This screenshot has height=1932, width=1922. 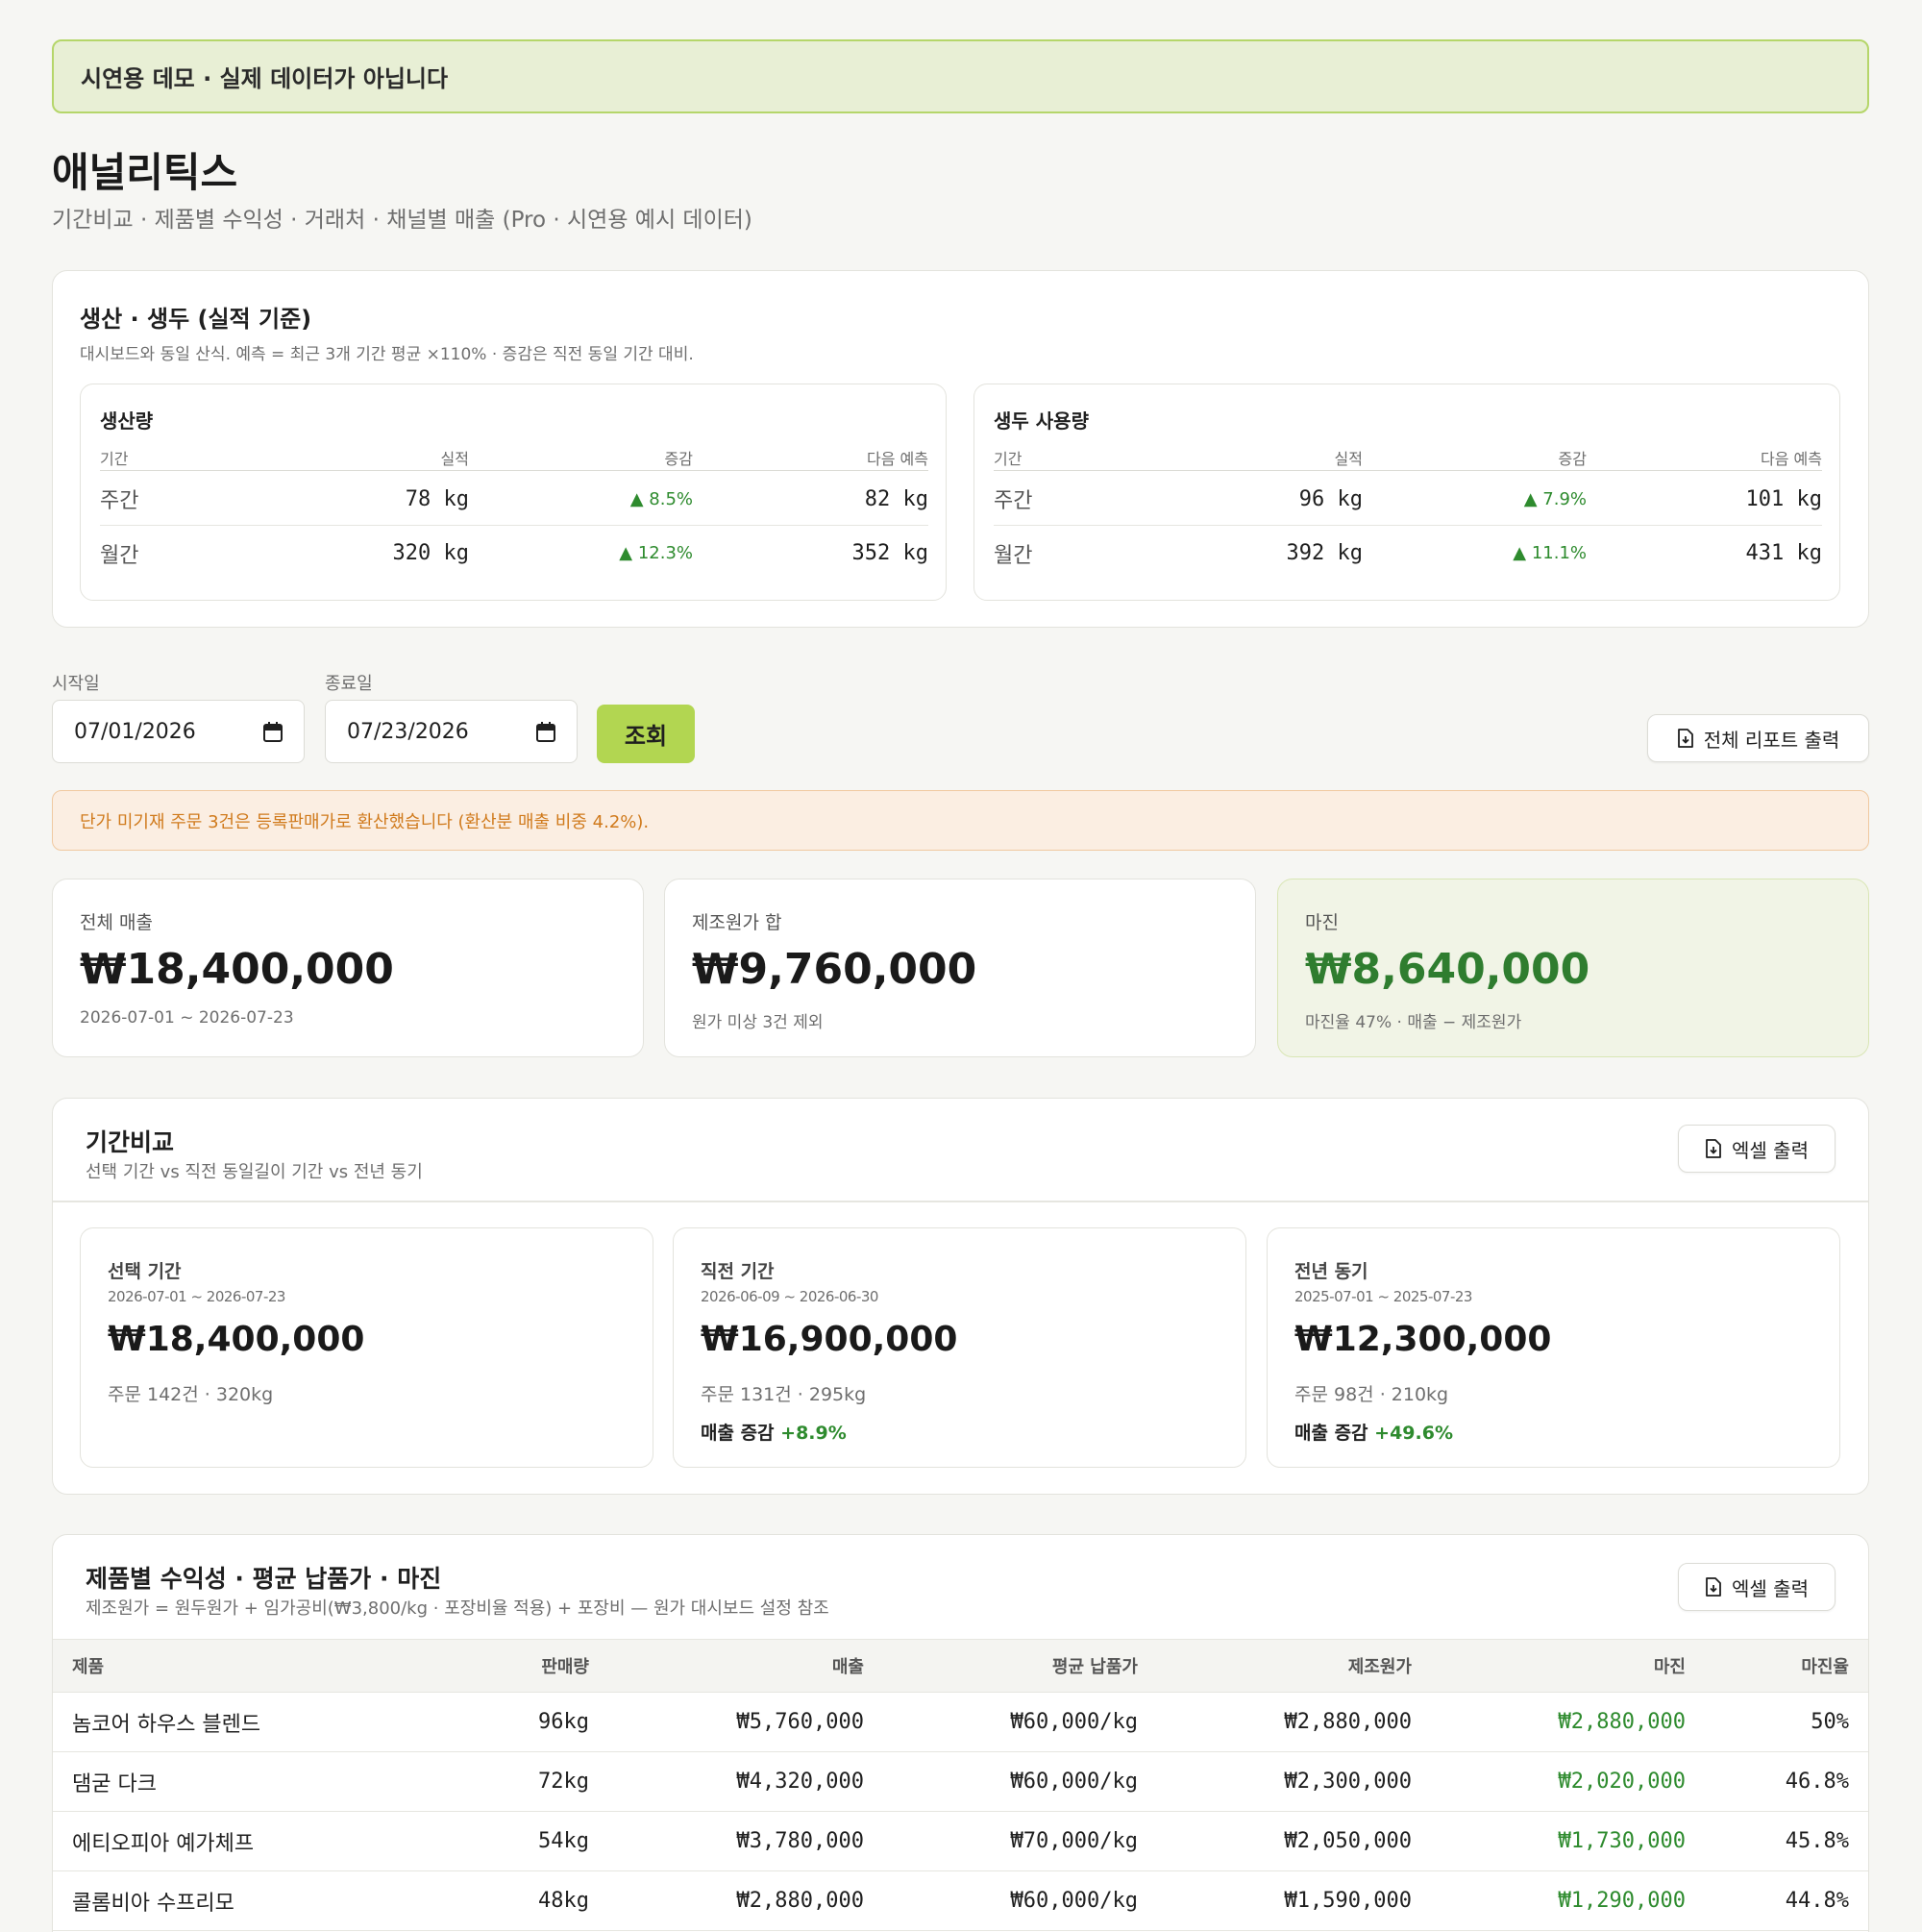 I want to click on margin-note: 마진율 47% · 매출 − 제조원가, so click(x=1413, y=1023).